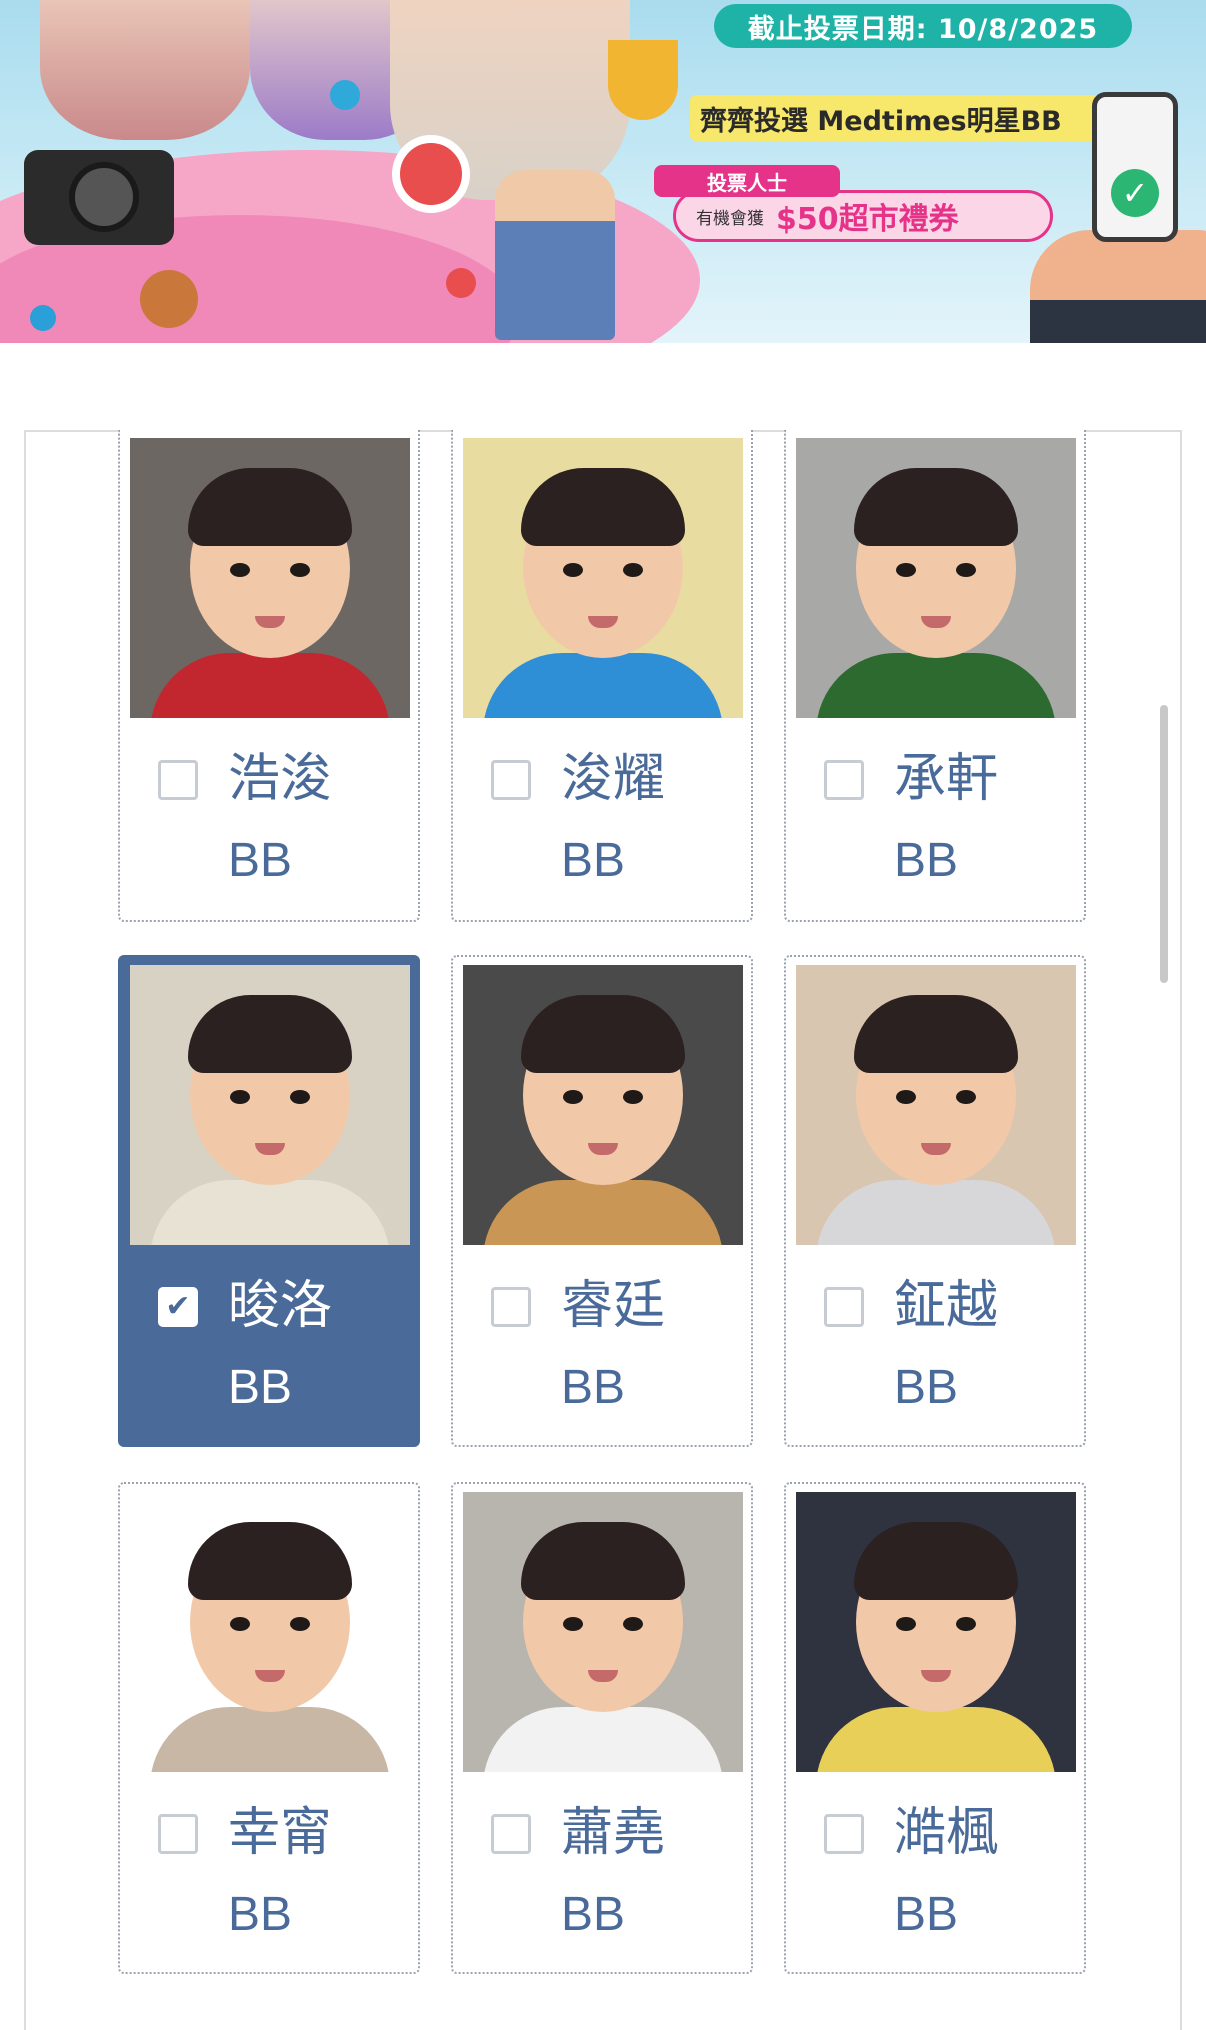 This screenshot has height=2030, width=1206. I want to click on candidate-card: 幸甯 BB, so click(269, 1728).